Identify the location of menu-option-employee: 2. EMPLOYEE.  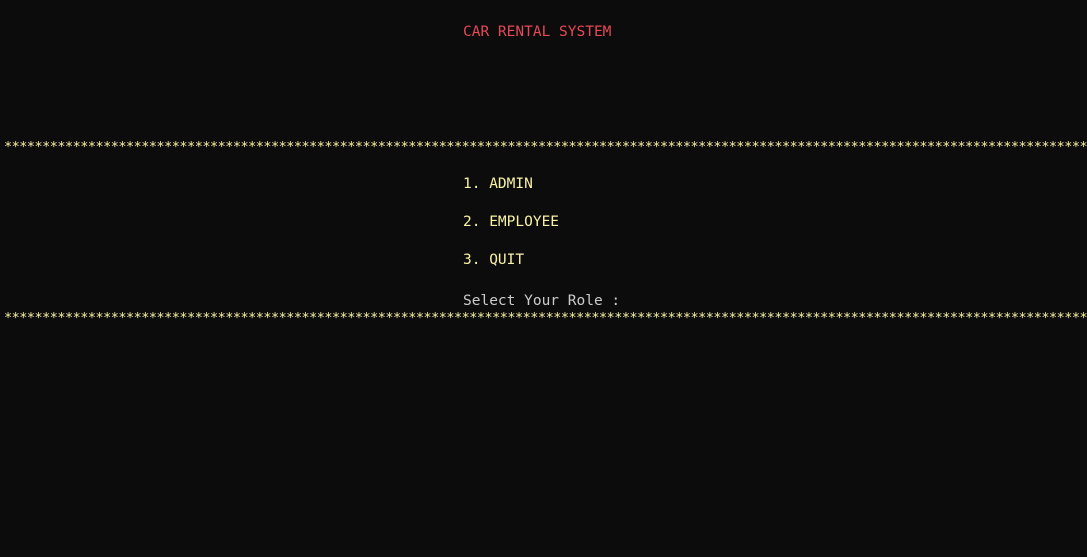
(511, 222).